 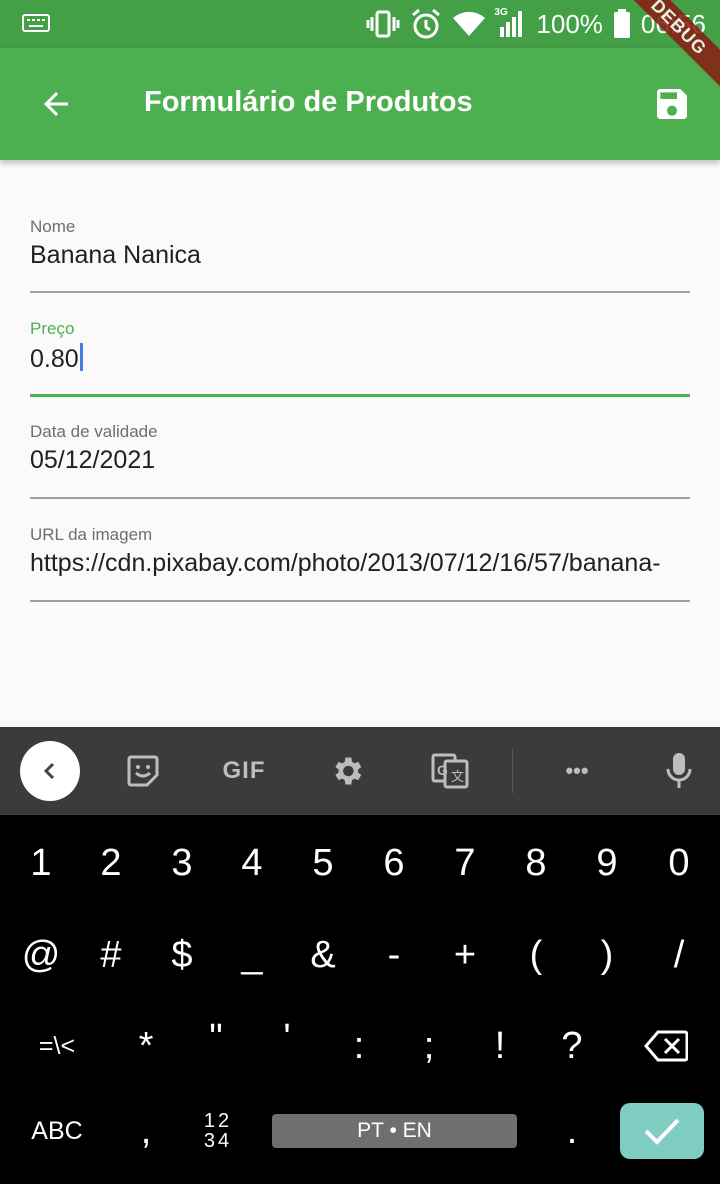 I want to click on price-underline, so click(x=360, y=395).